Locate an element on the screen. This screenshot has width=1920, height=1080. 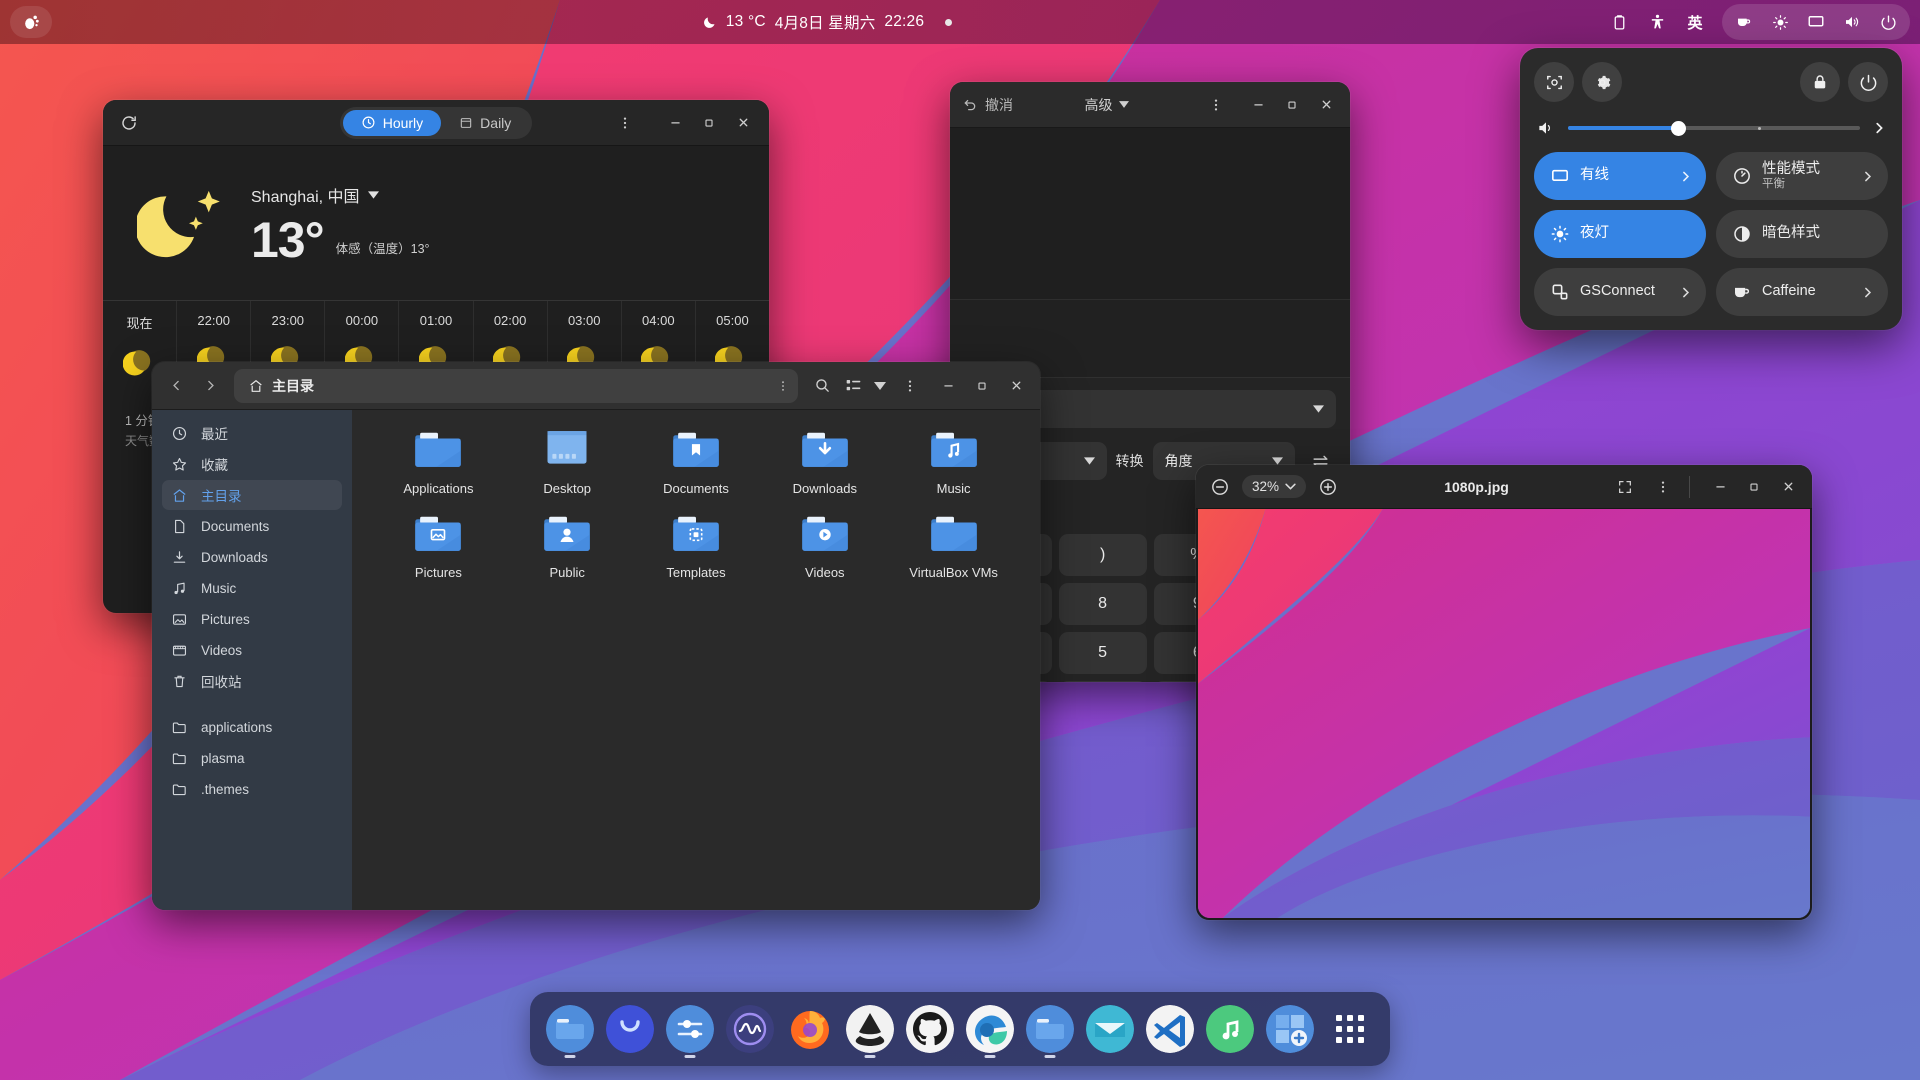
sidebar-item-最近: 最近 is located at coordinates (252, 433).